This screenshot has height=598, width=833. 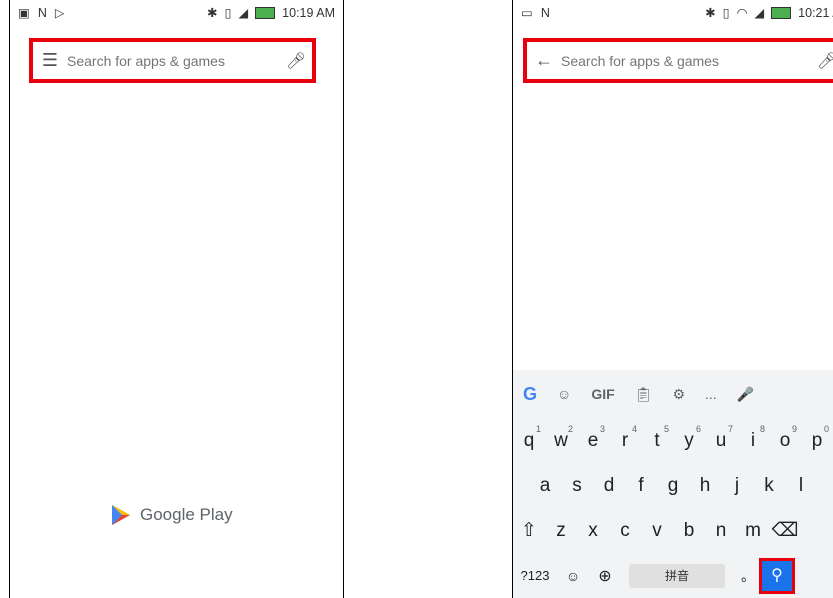 I want to click on clipboard-icon: 📋︎, so click(x=644, y=394).